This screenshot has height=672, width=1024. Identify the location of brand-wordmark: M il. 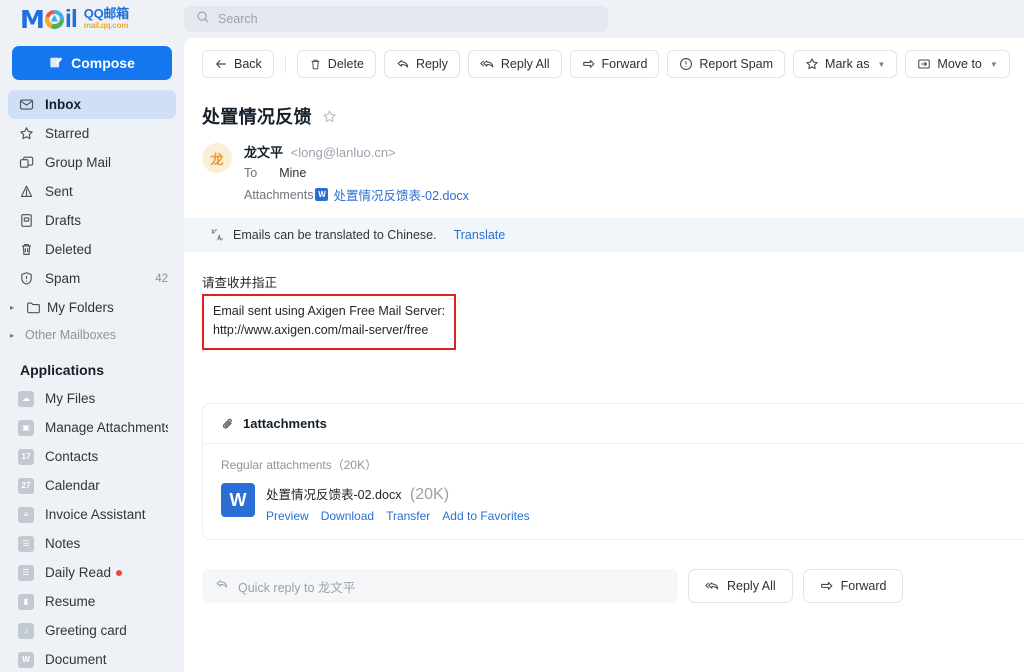
(49, 18).